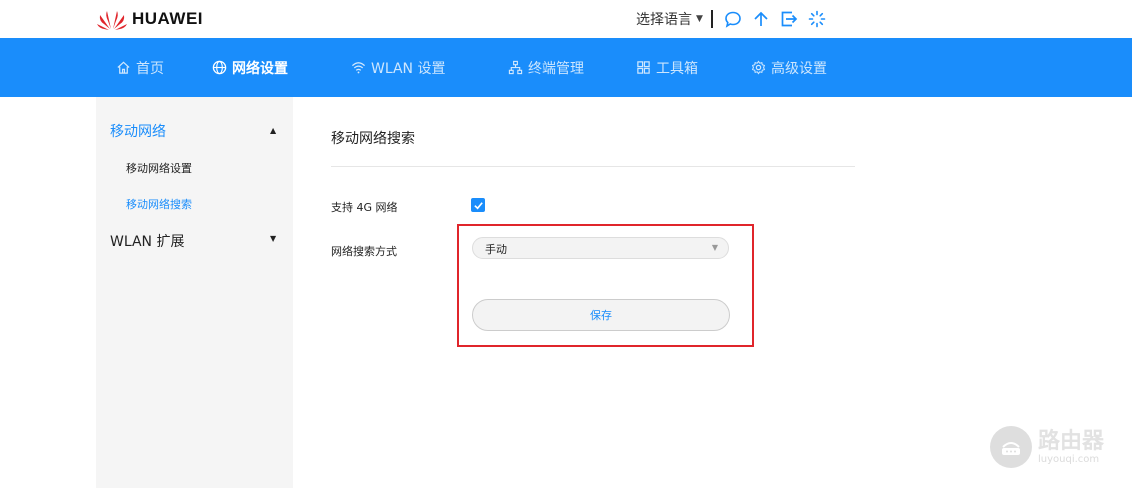 The image size is (1132, 488). I want to click on router-icon, so click(1011, 447).